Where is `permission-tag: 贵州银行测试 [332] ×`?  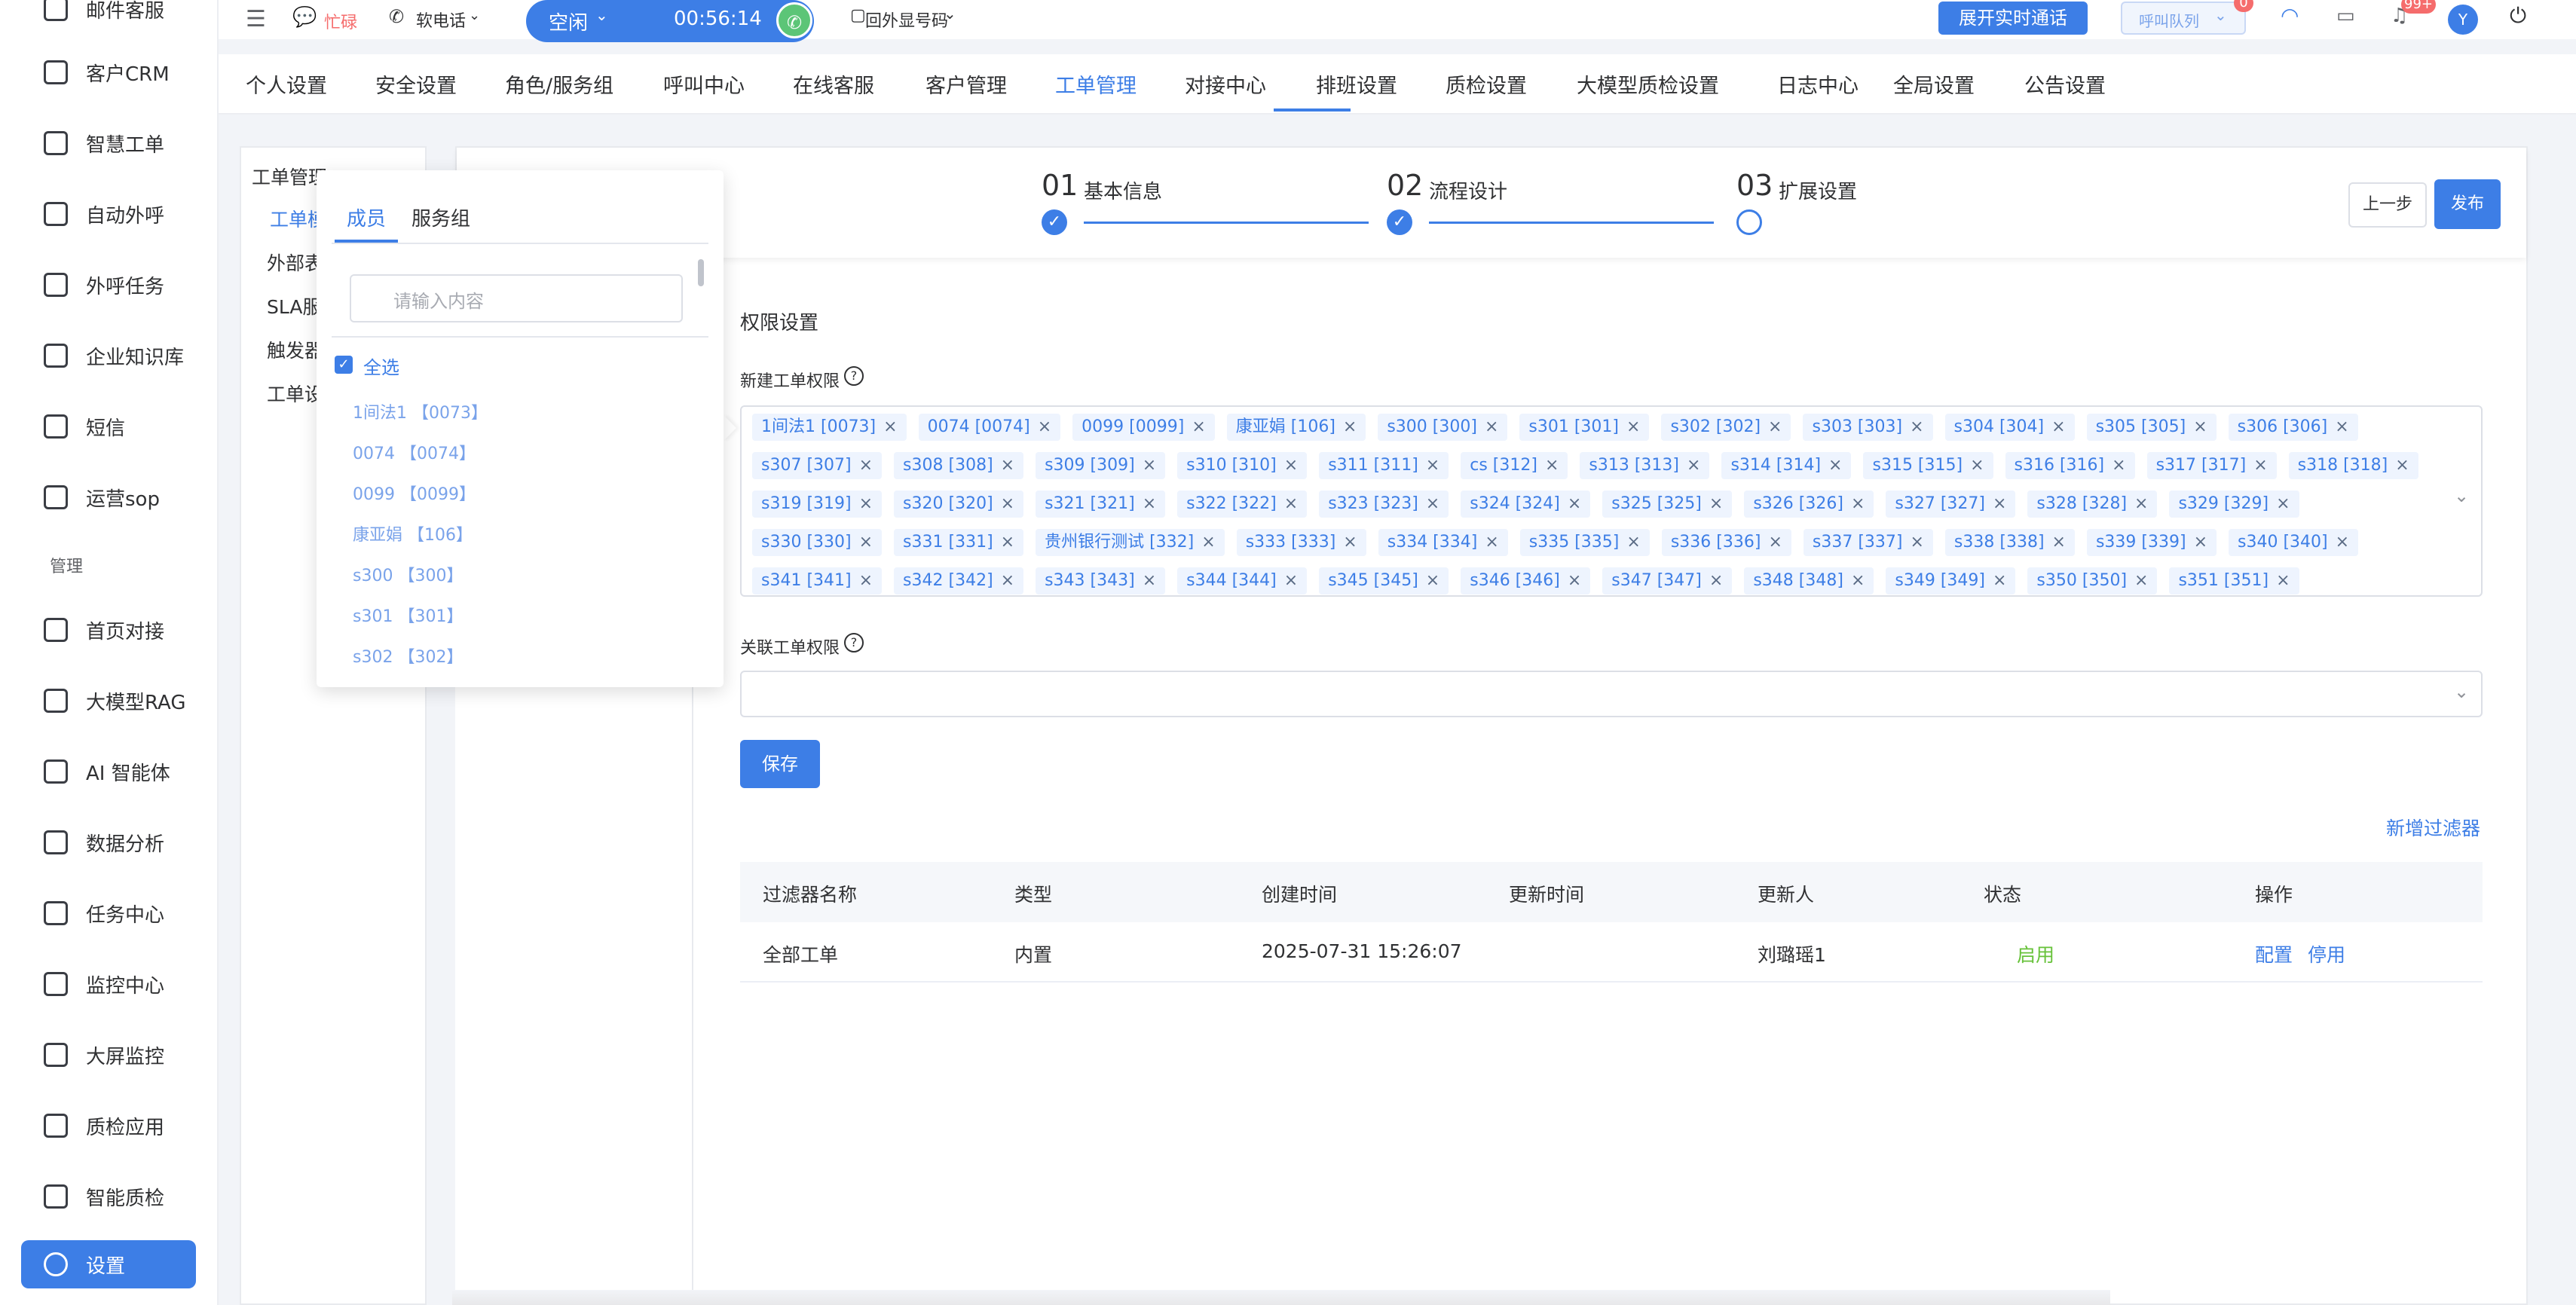
permission-tag: 贵州银行测试 [332] × is located at coordinates (1130, 542).